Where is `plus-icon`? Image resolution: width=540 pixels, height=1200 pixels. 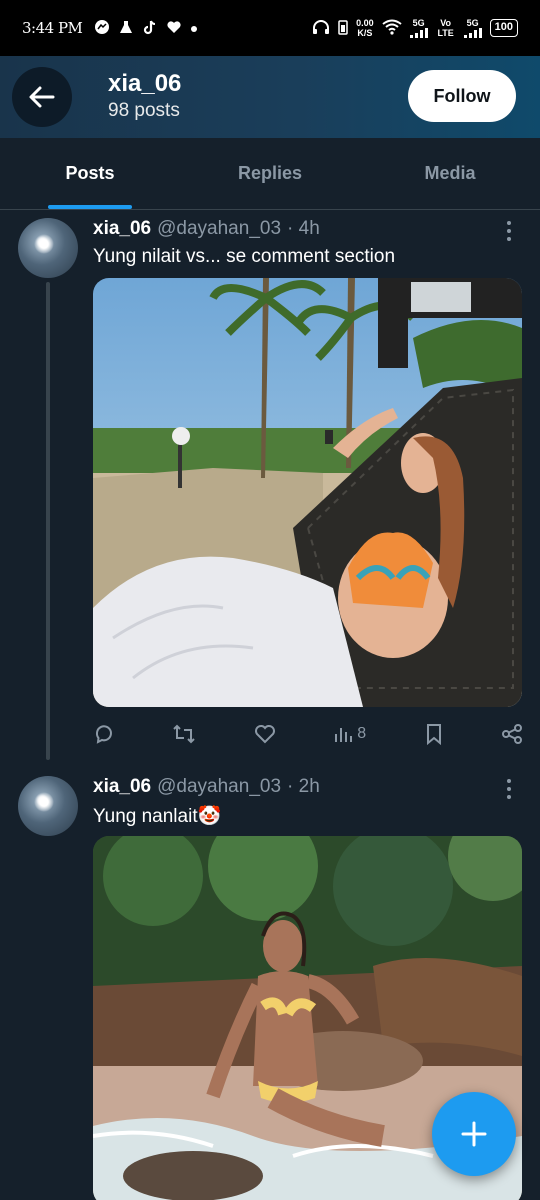
plus-icon is located at coordinates (474, 1134).